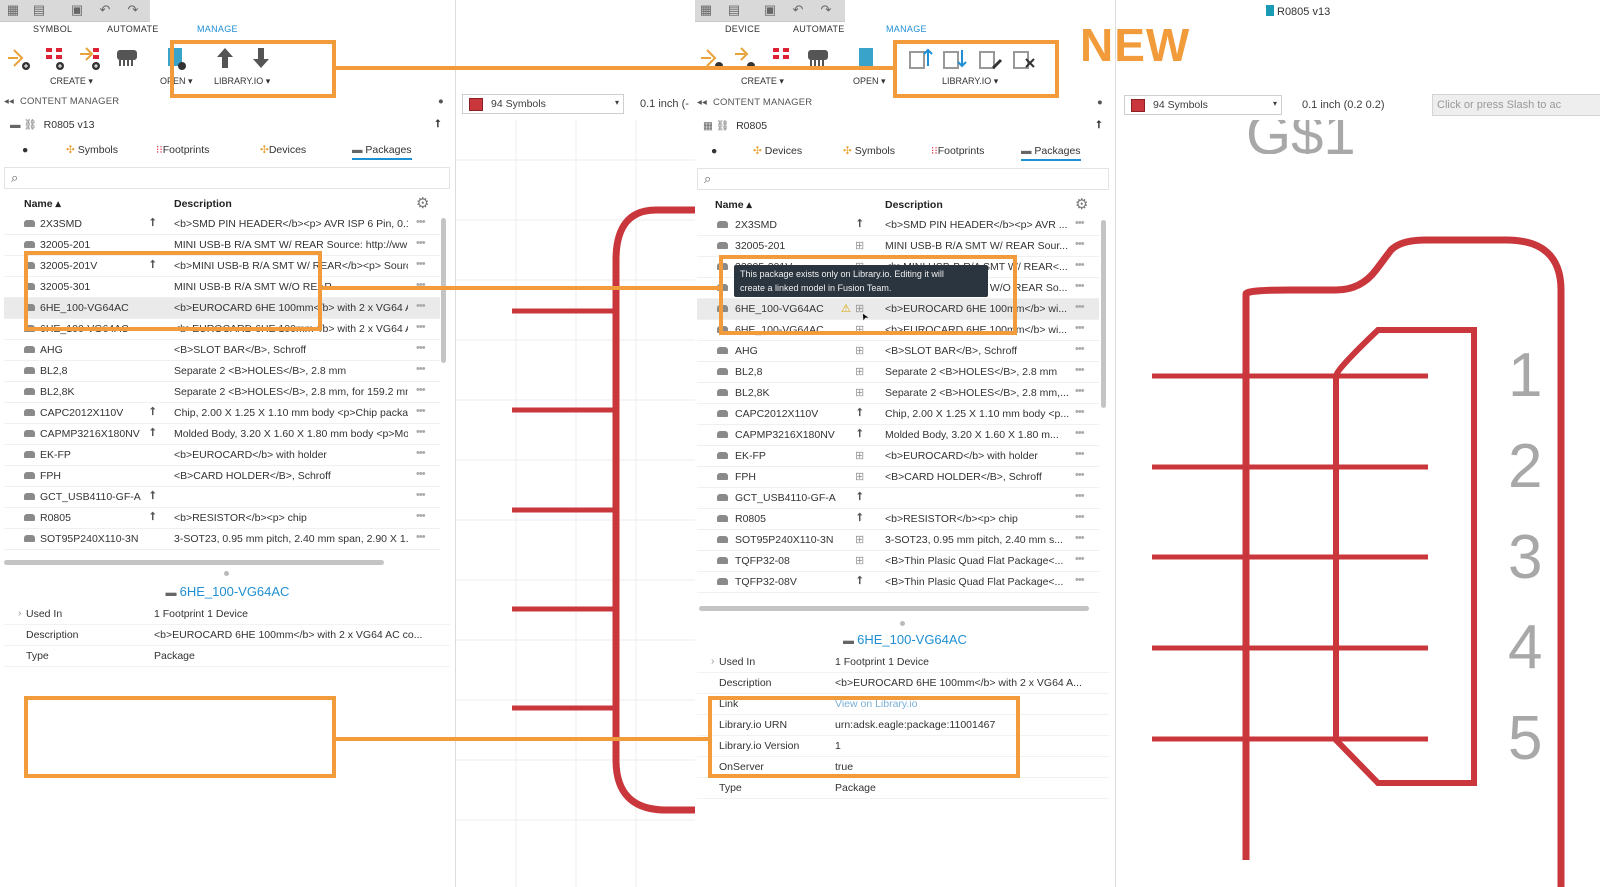  I want to click on new-footprint-icon, so click(55, 58).